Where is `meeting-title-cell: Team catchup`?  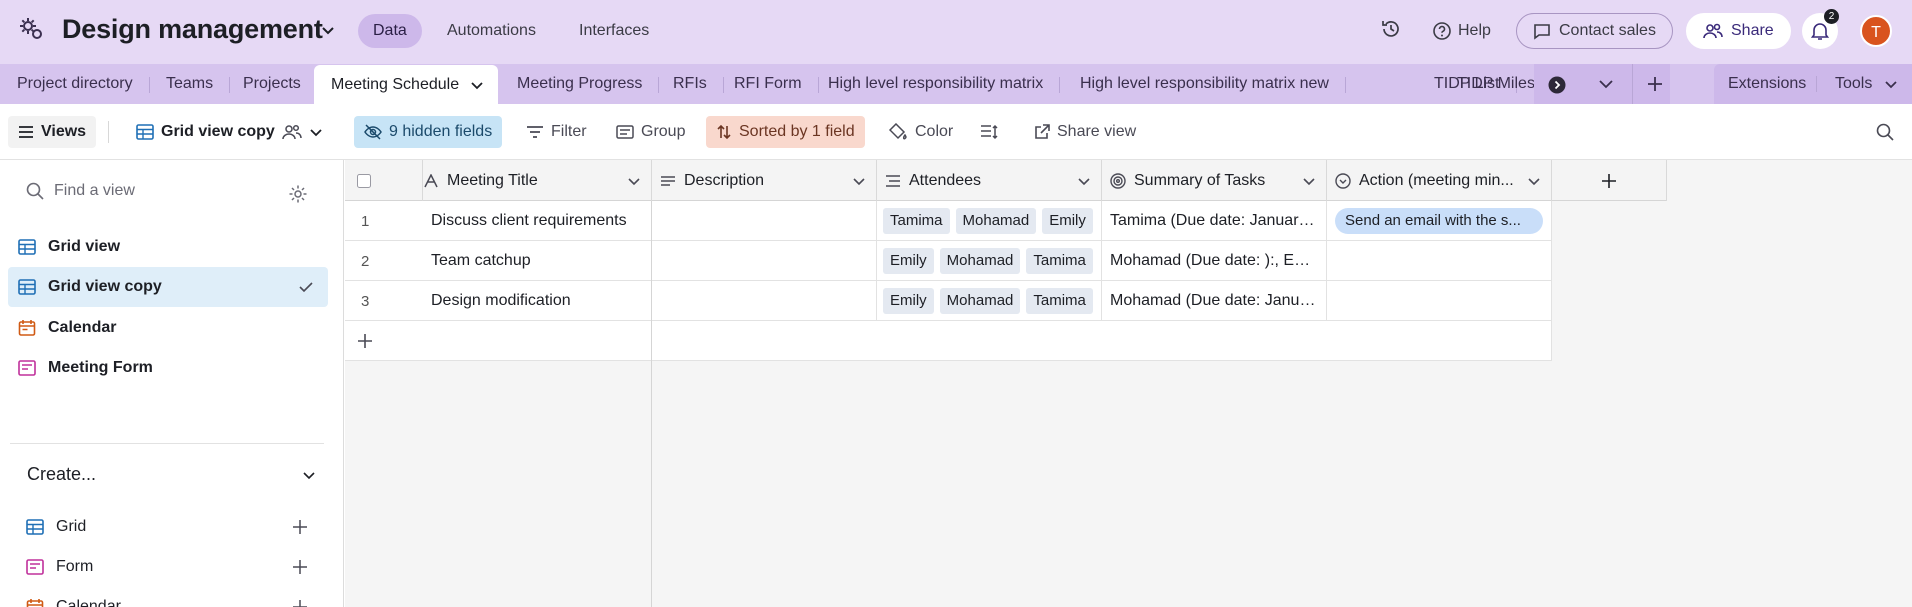 meeting-title-cell: Team catchup is located at coordinates (537, 261).